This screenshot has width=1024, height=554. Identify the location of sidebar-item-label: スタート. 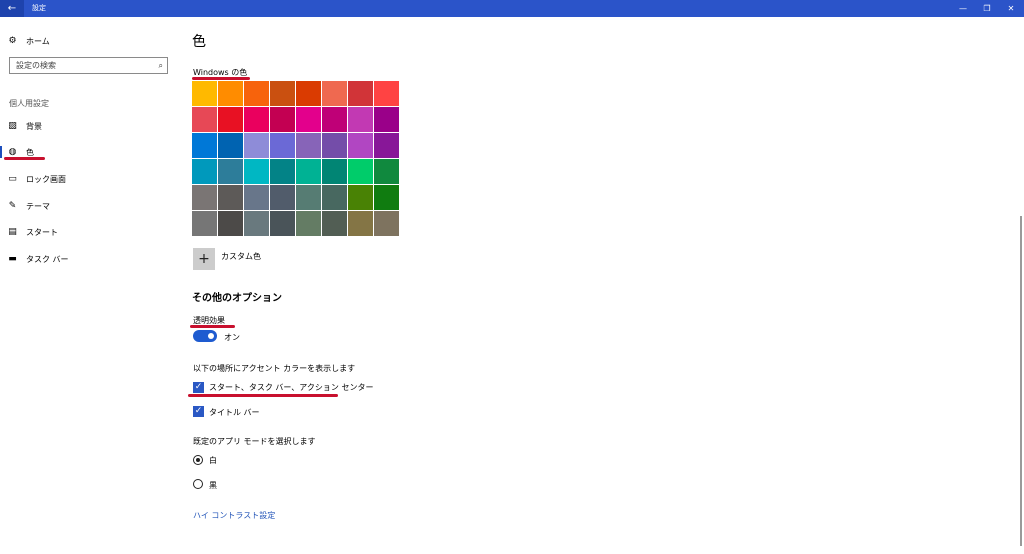
(42, 232).